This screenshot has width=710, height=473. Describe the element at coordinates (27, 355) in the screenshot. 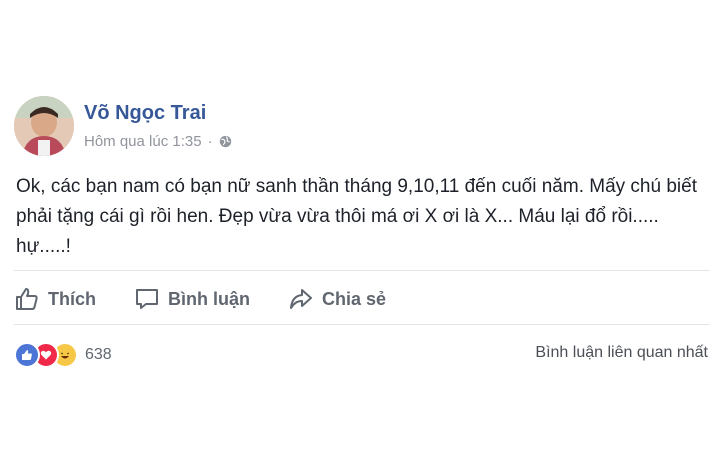

I see `like-reaction-icon` at that location.